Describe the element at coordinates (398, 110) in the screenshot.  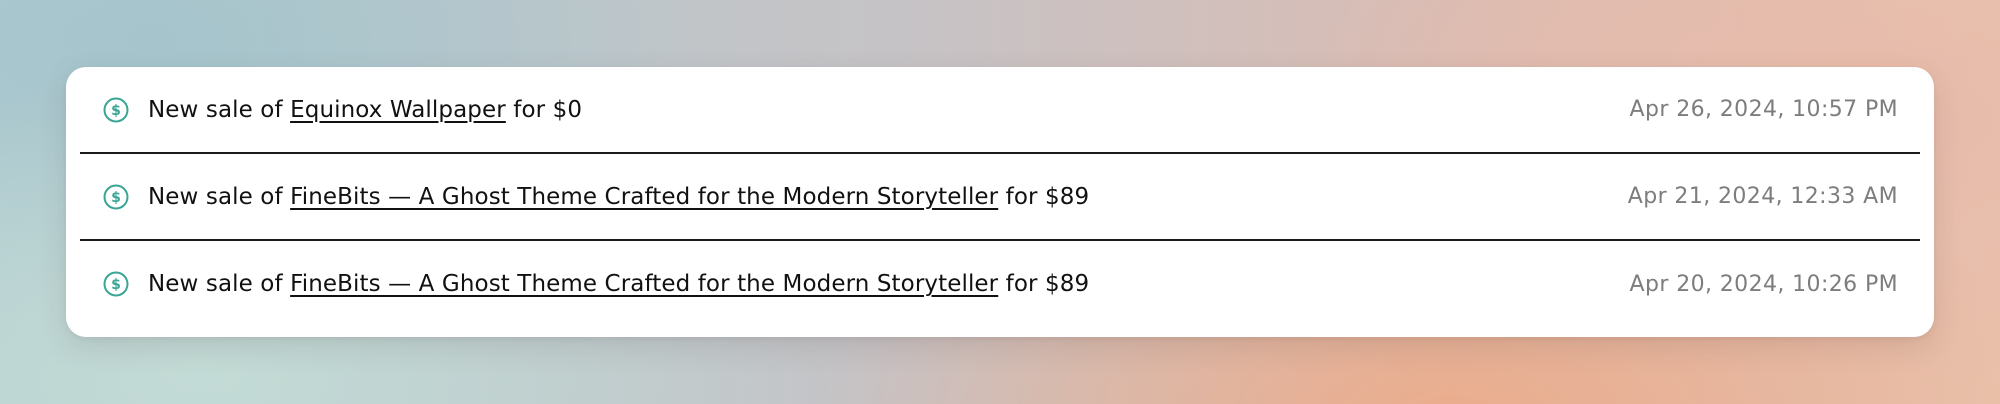
I see `product-link: Equinox Wallpaper` at that location.